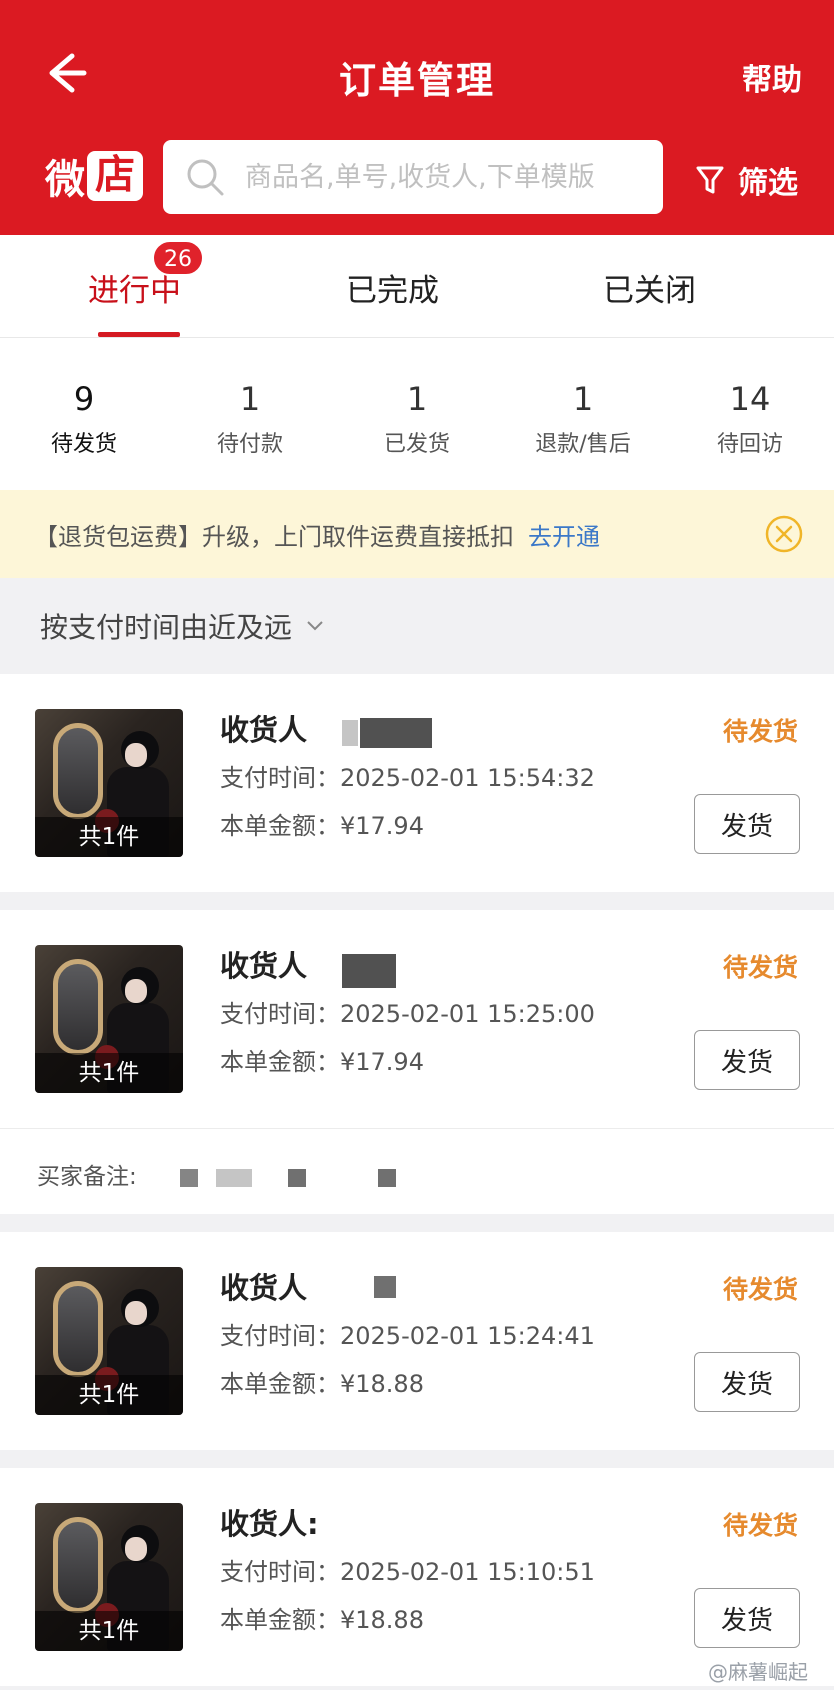  What do you see at coordinates (417, 117) in the screenshot?
I see `app-header: 订单管理 帮助 微 店 筛选` at bounding box center [417, 117].